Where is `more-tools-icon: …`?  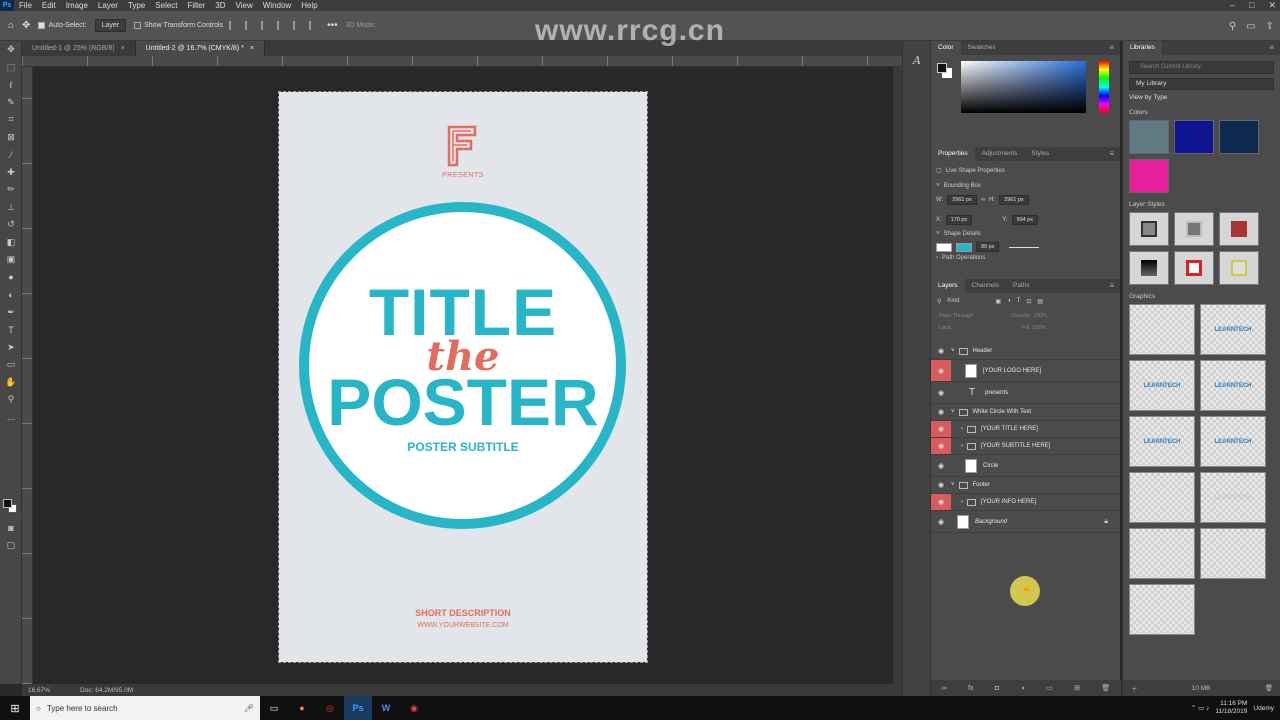
more-tools-icon: … is located at coordinates (11, 418).